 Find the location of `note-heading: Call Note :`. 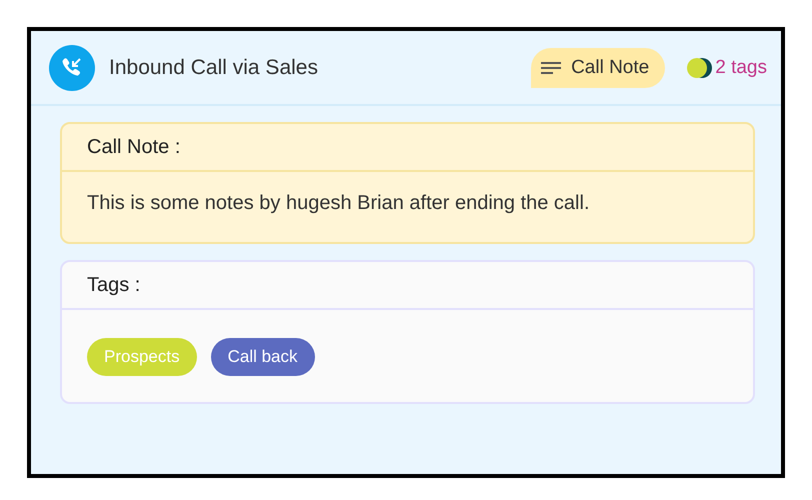

note-heading: Call Note : is located at coordinates (407, 148).